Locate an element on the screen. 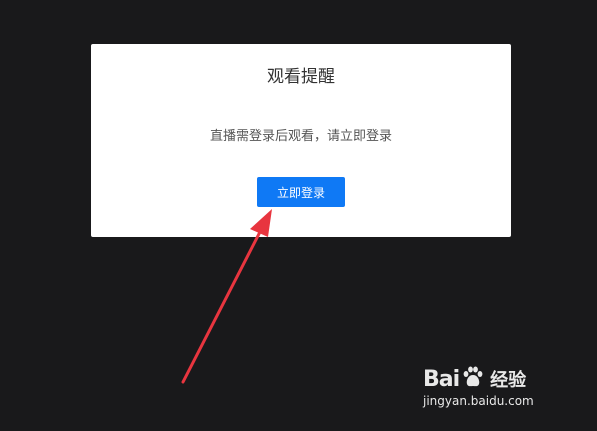 The image size is (597, 431). baidu-jingyan-watermark: Bai 经验 jingyan.baidu.com is located at coordinates (503, 389).